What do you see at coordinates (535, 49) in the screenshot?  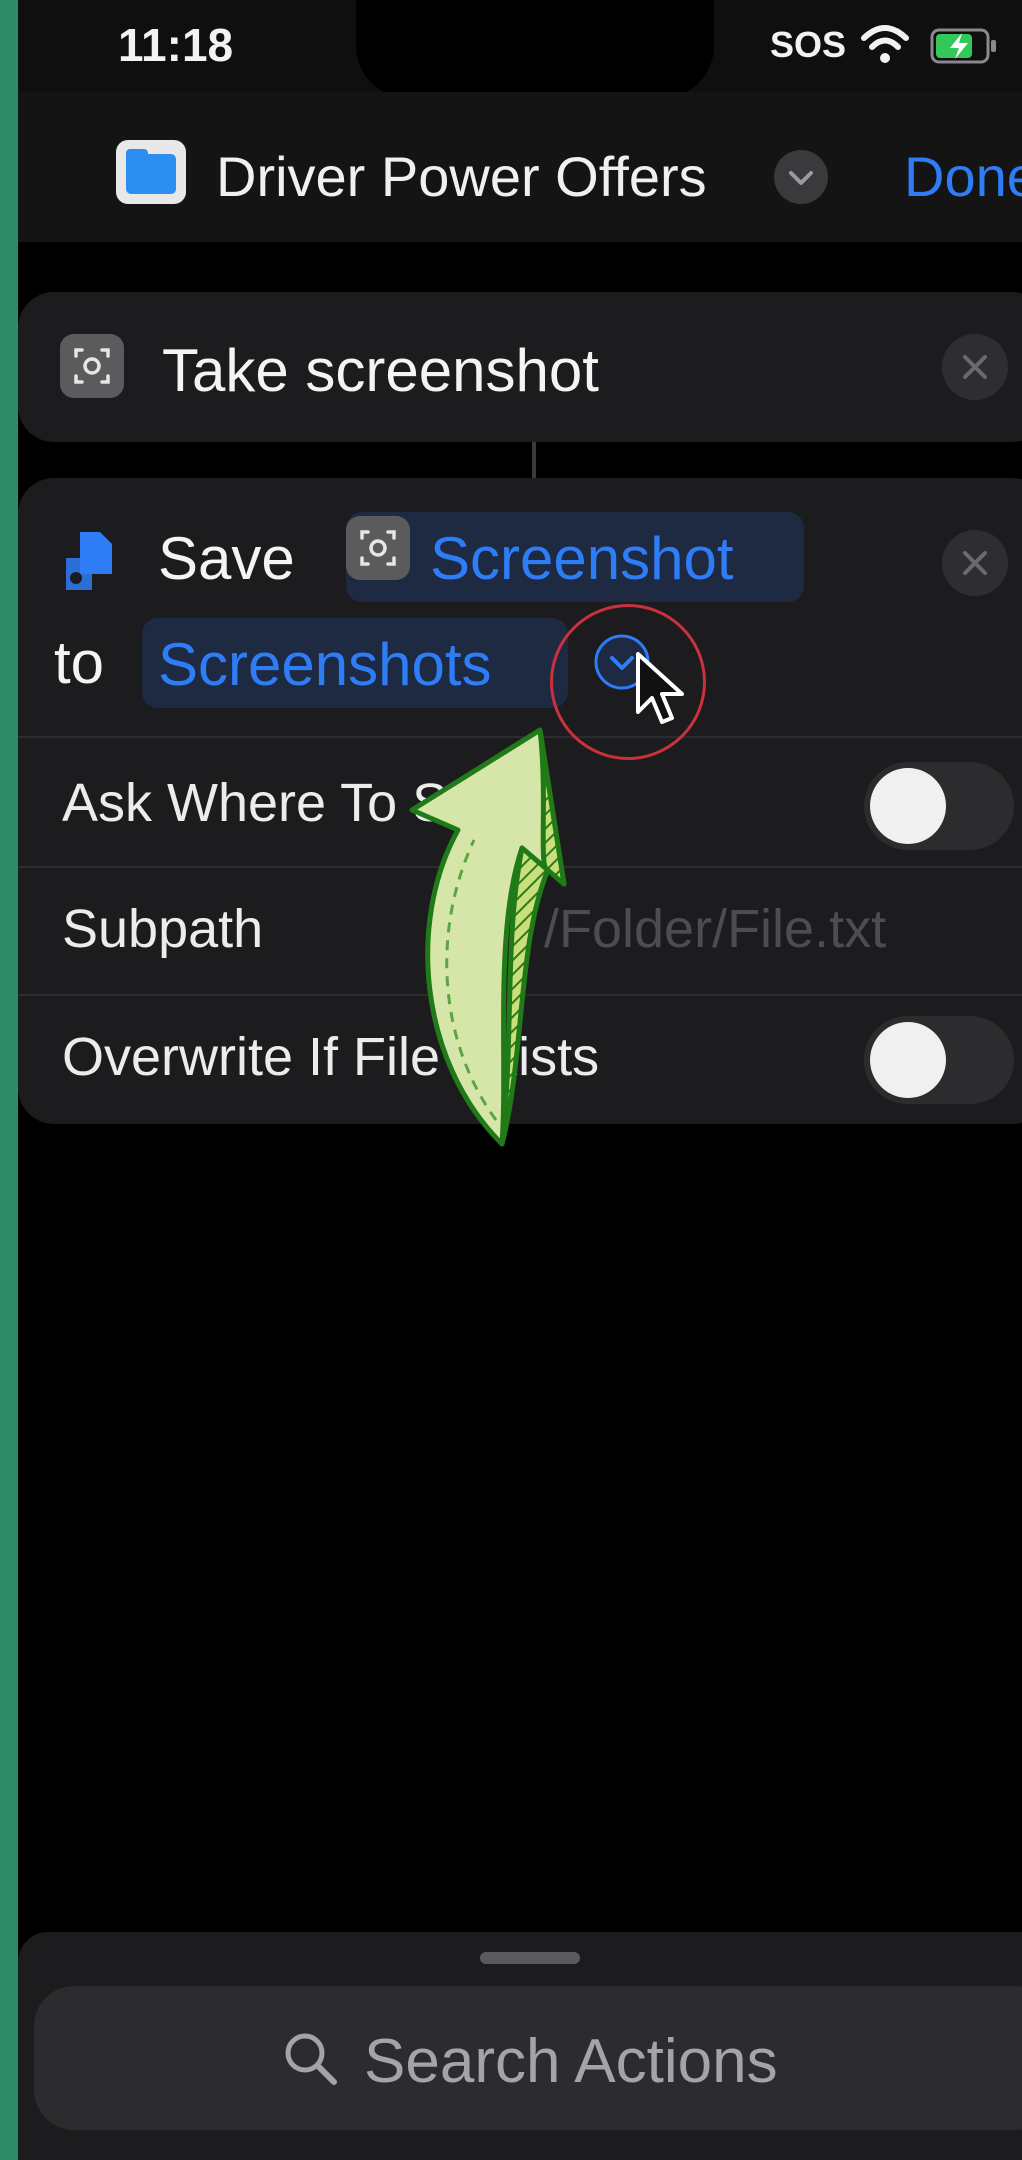 I see `dynamic-island` at bounding box center [535, 49].